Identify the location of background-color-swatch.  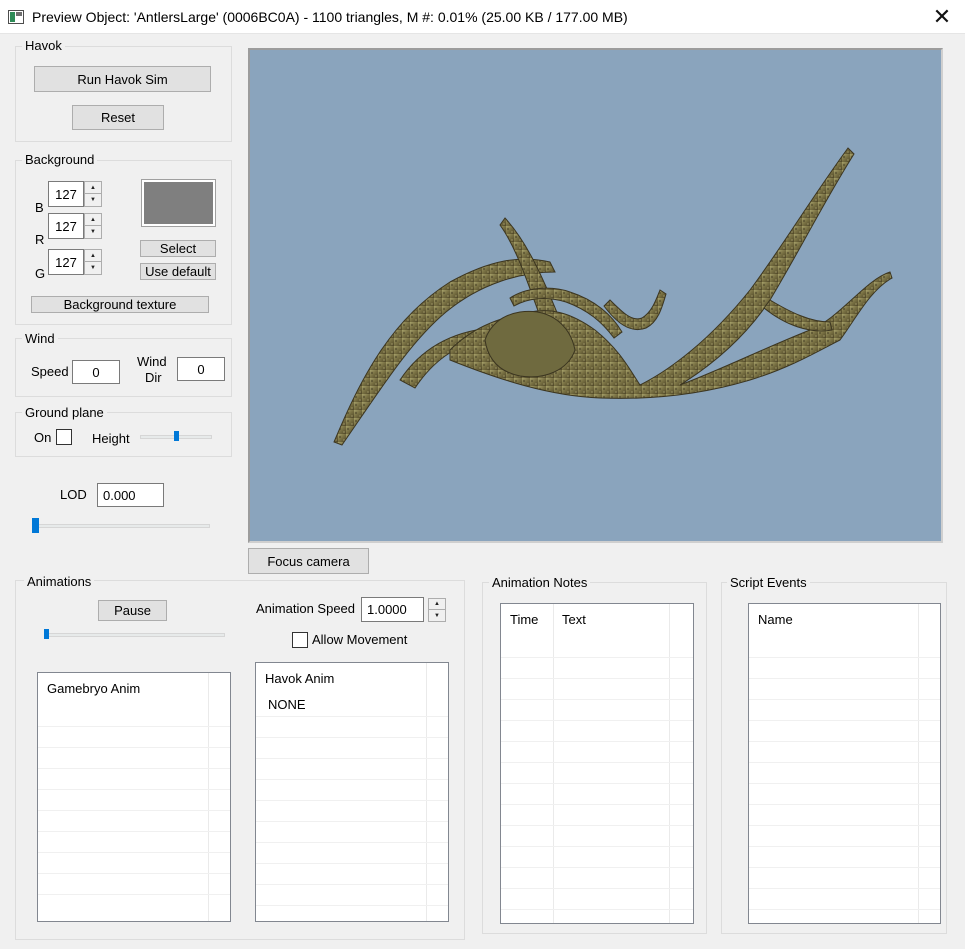
(178, 203).